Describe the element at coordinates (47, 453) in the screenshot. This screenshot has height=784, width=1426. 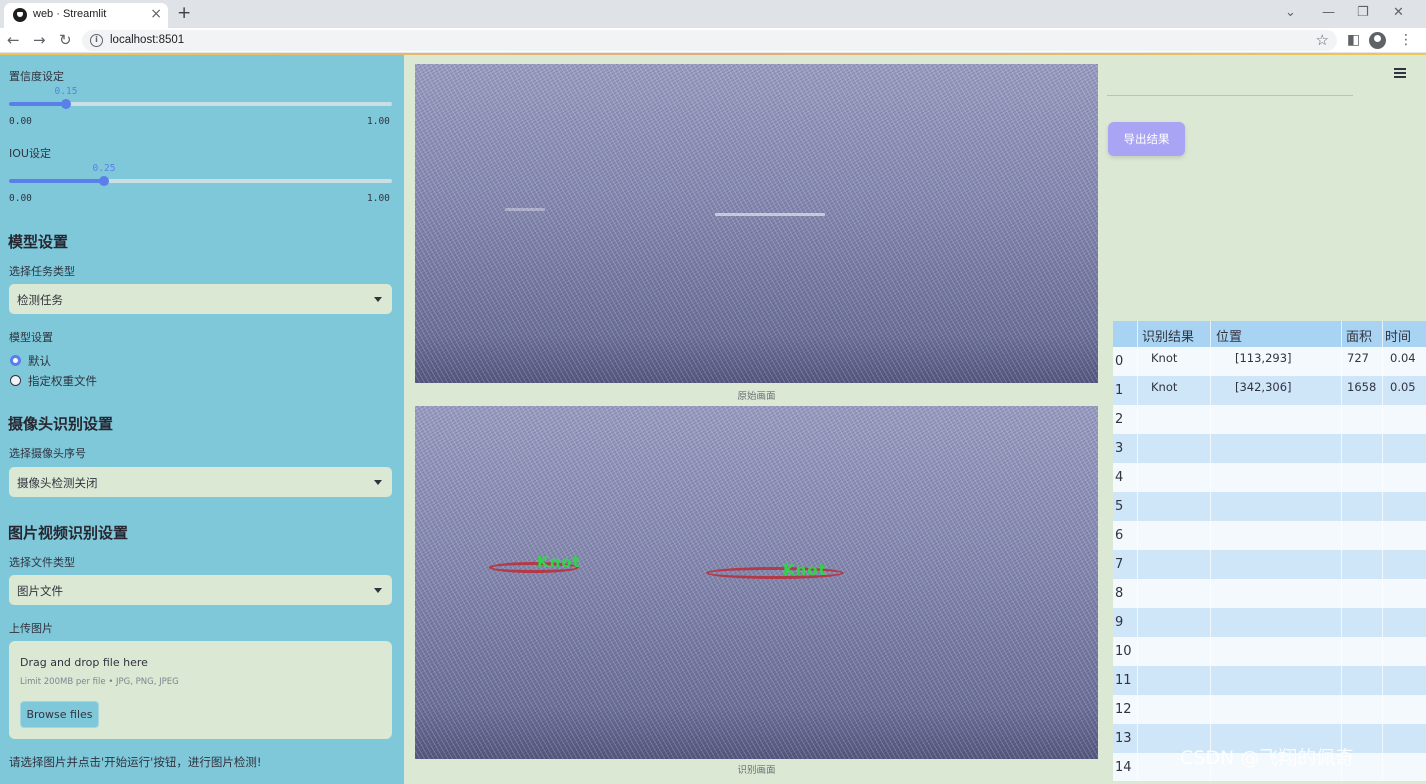
I see `camera-label: 选择摄像头序号` at that location.